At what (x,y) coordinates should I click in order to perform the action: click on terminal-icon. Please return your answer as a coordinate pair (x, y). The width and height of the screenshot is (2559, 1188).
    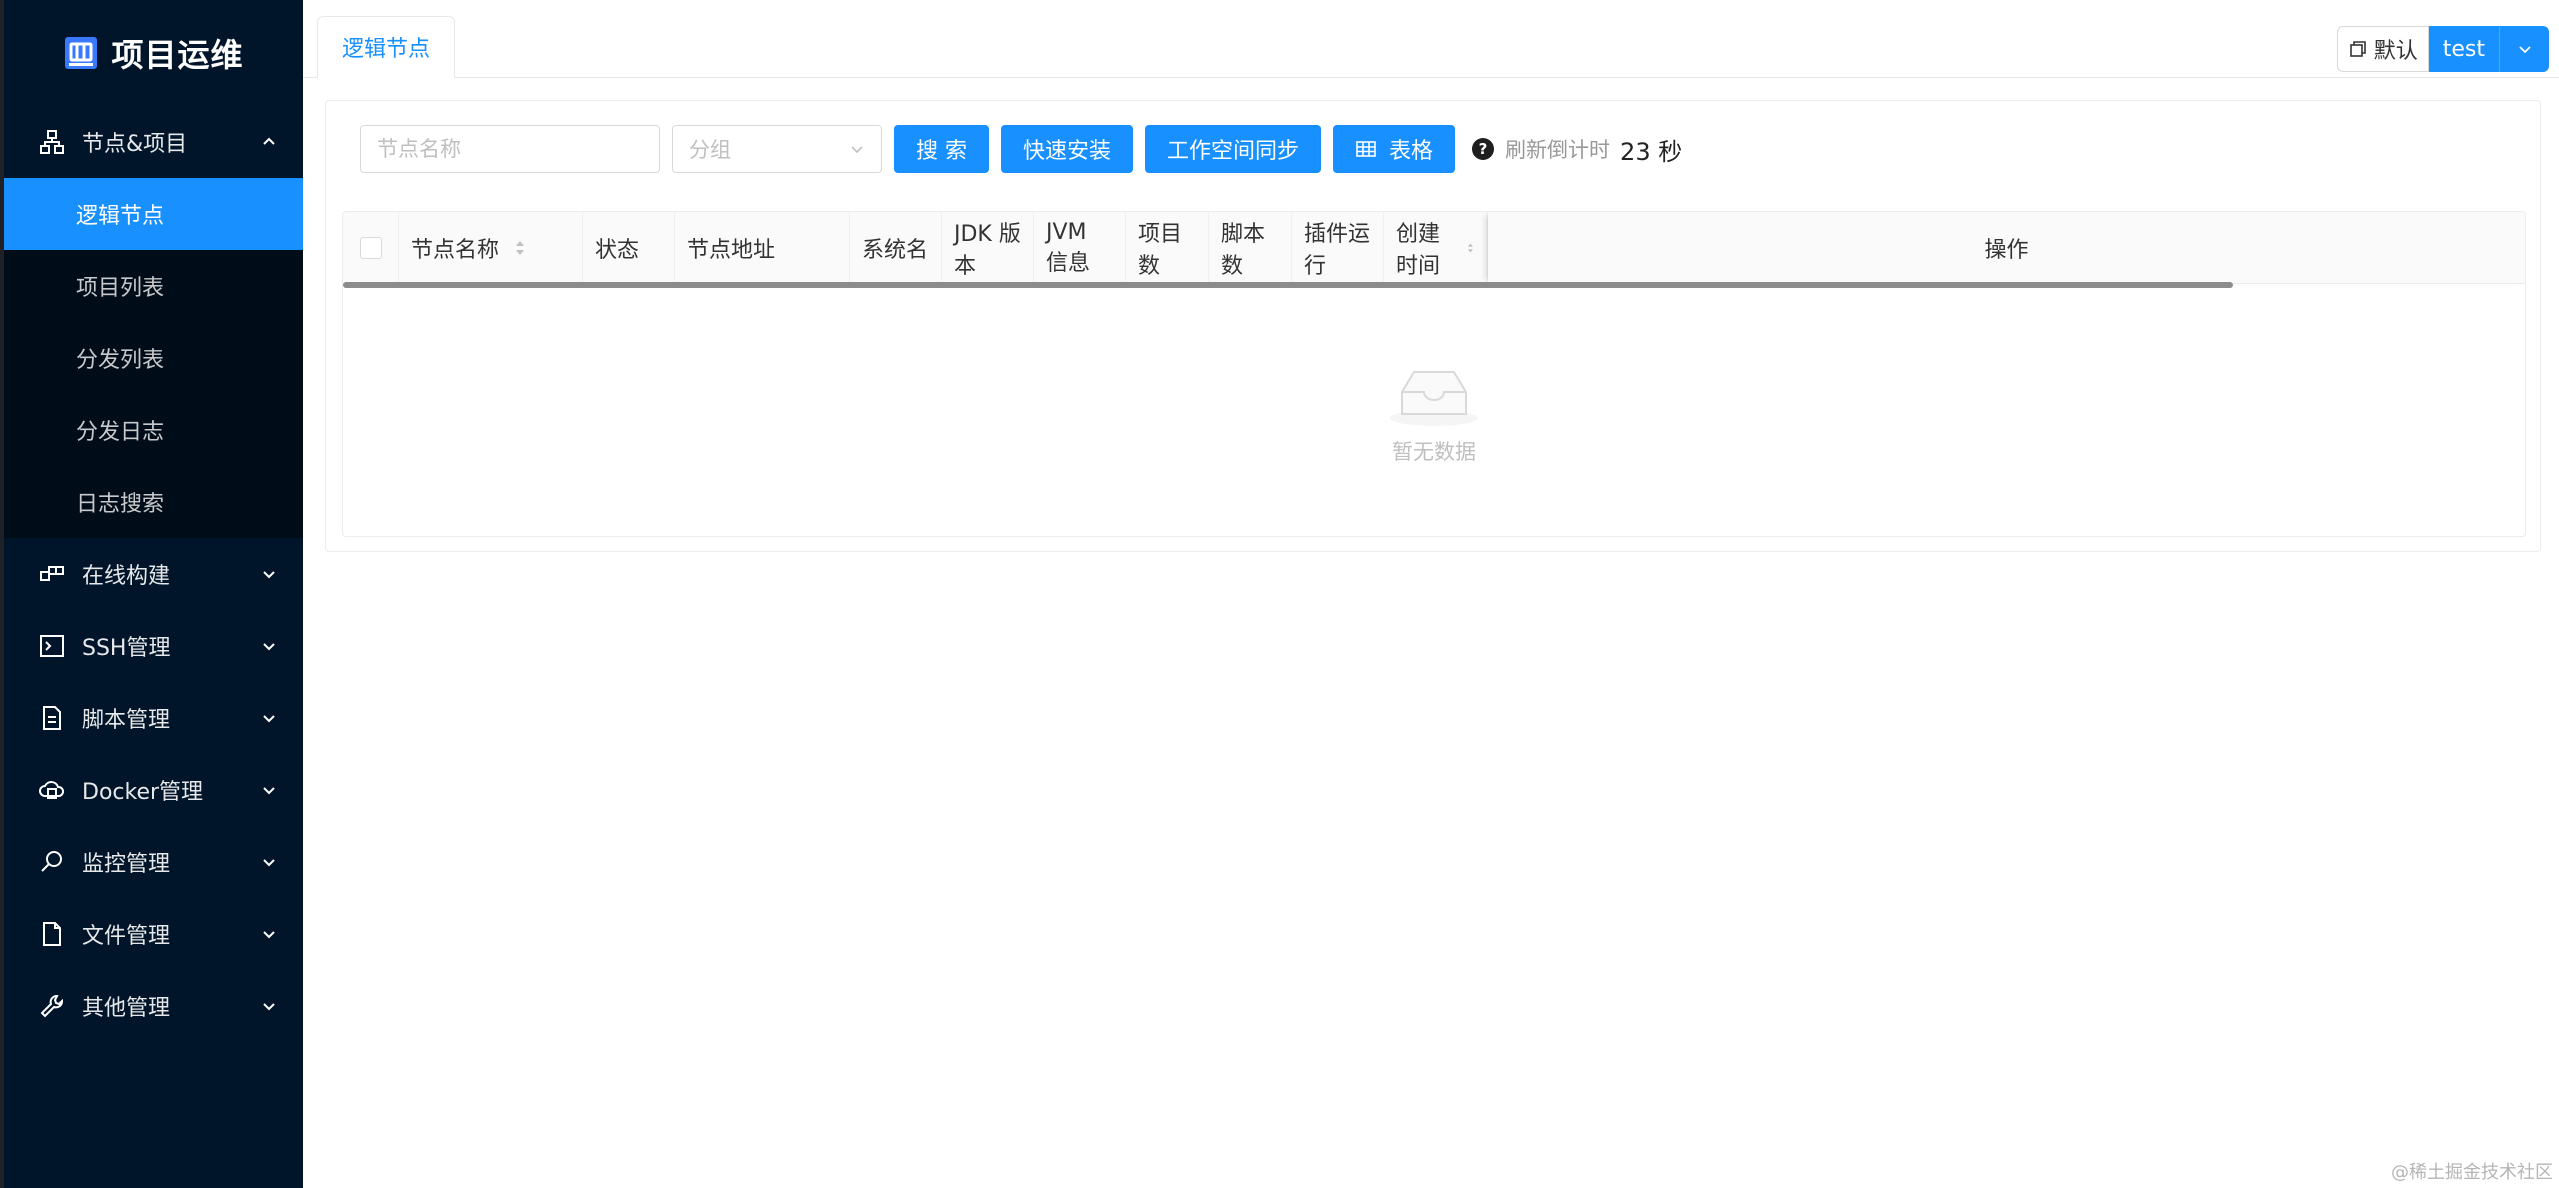
    Looking at the image, I should click on (52, 646).